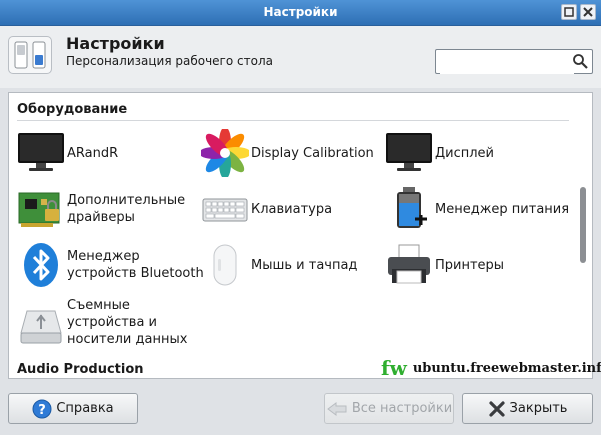 The width and height of the screenshot is (601, 435). What do you see at coordinates (169, 61) in the screenshot?
I see `page-subtitle: Персонализация рабочего стола` at bounding box center [169, 61].